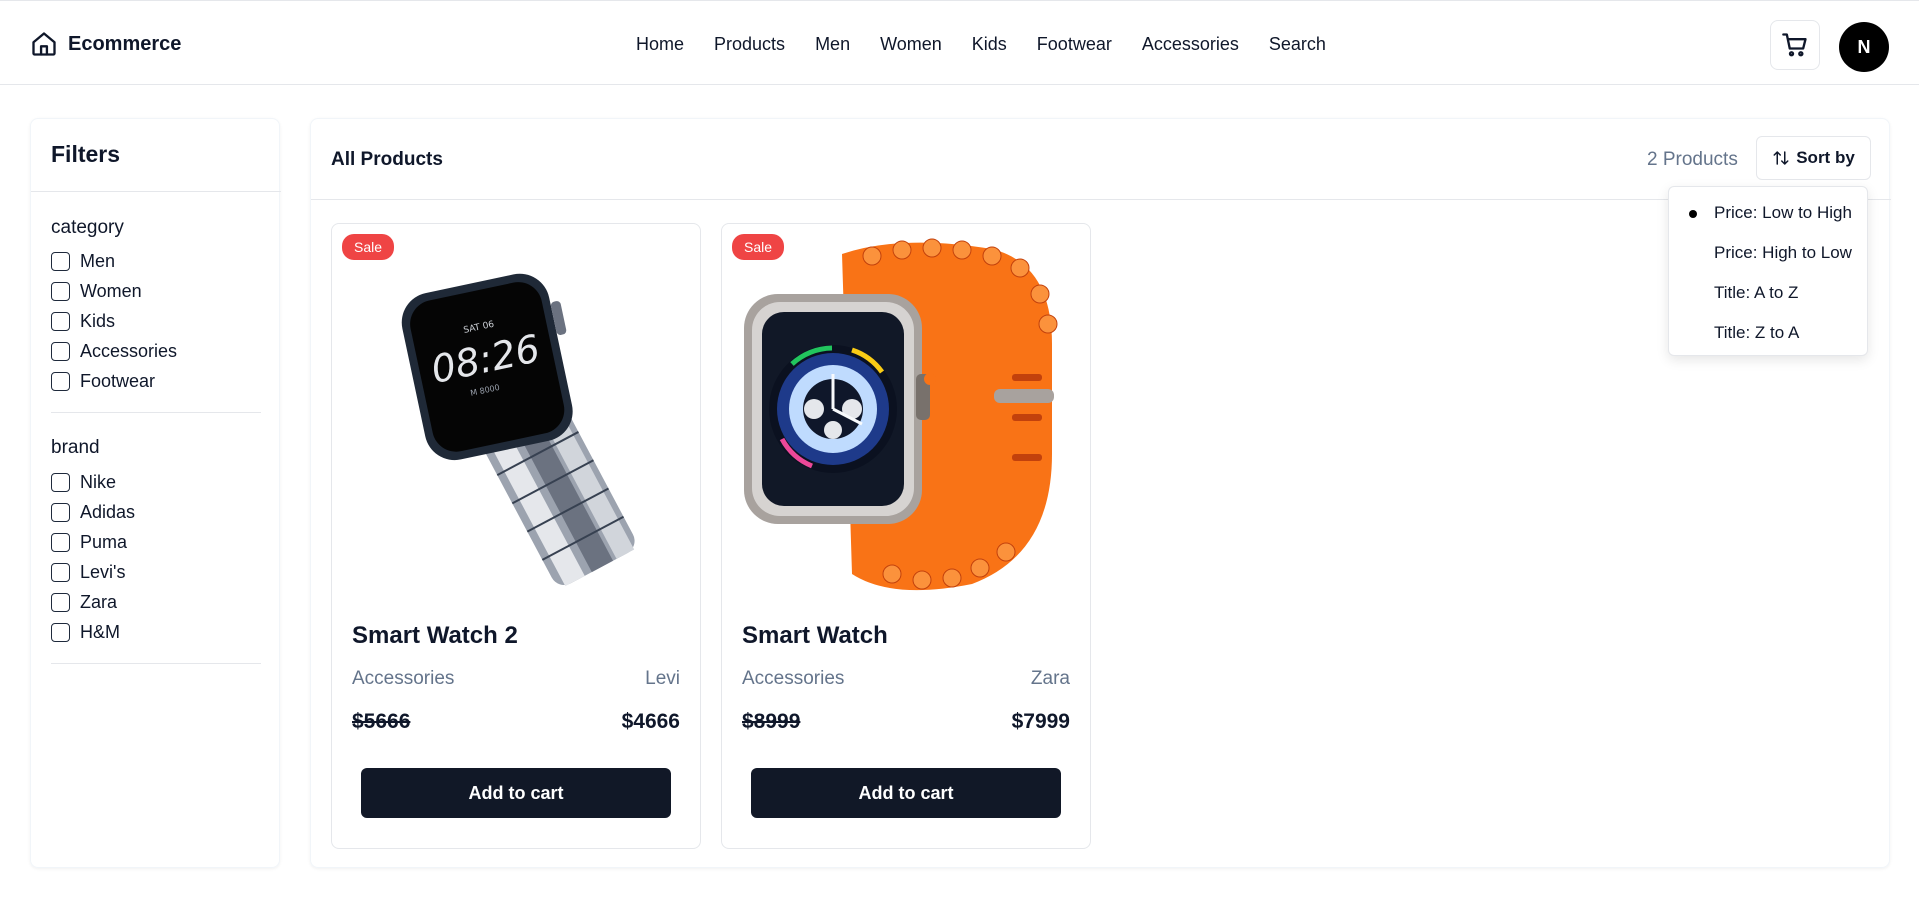 This screenshot has height=911, width=1919. Describe the element at coordinates (1864, 47) in the screenshot. I see `avatar: N` at that location.